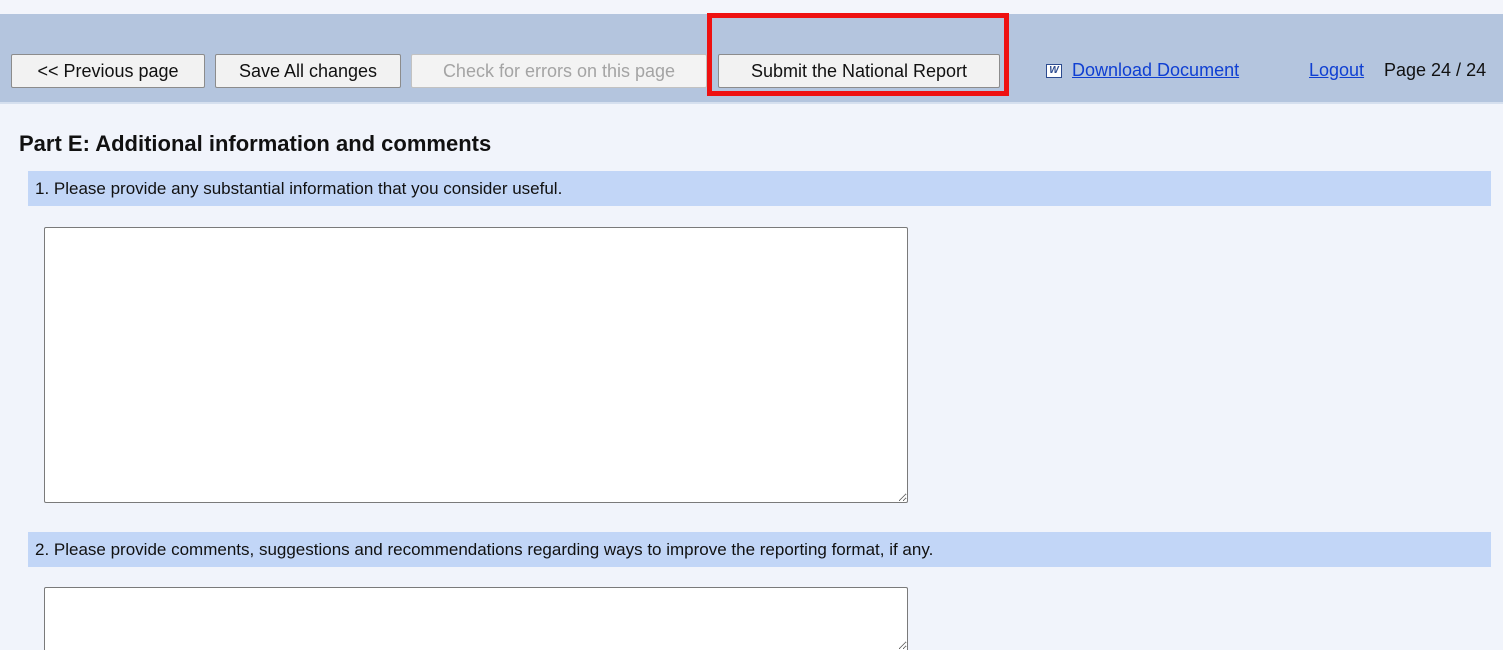  What do you see at coordinates (1336, 70) in the screenshot?
I see `logout-link: Logout` at bounding box center [1336, 70].